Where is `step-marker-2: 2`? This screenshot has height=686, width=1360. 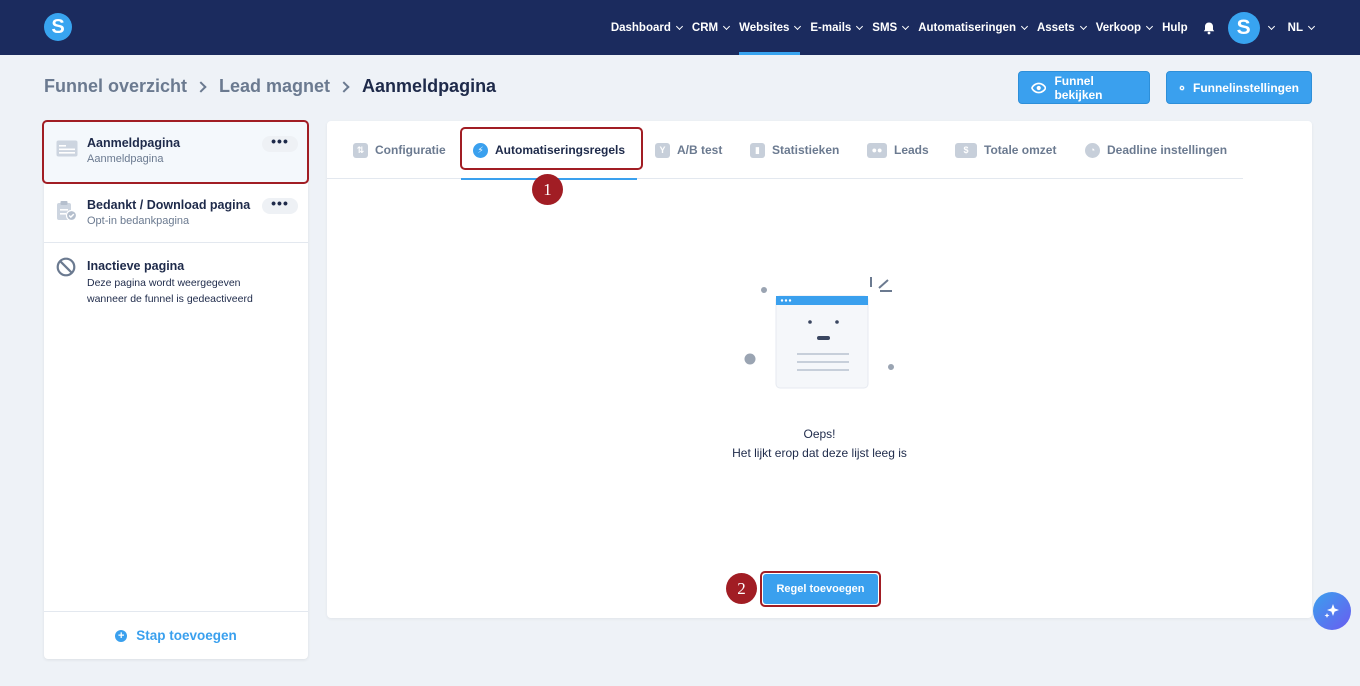
step-marker-2: 2 is located at coordinates (741, 588).